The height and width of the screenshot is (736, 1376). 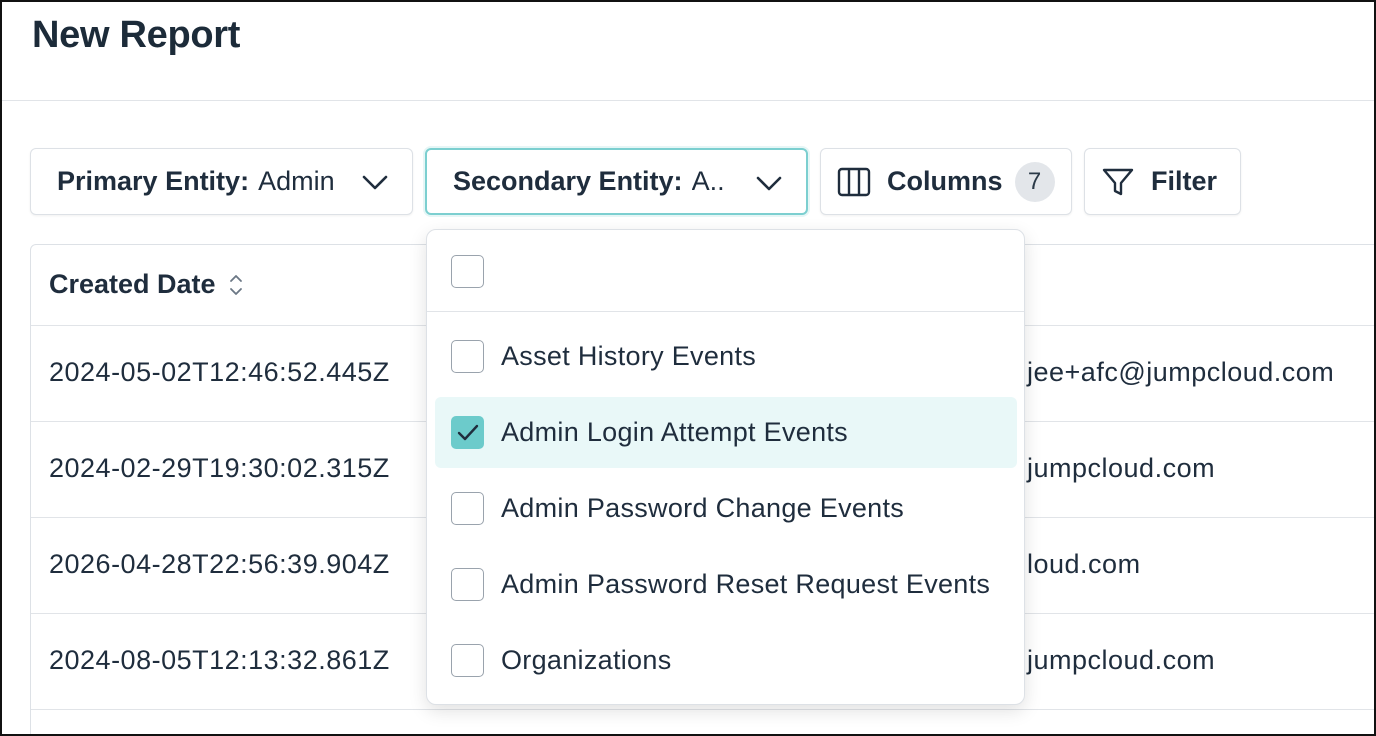 I want to click on dropdown-option-organizations: Organizations, so click(x=726, y=660).